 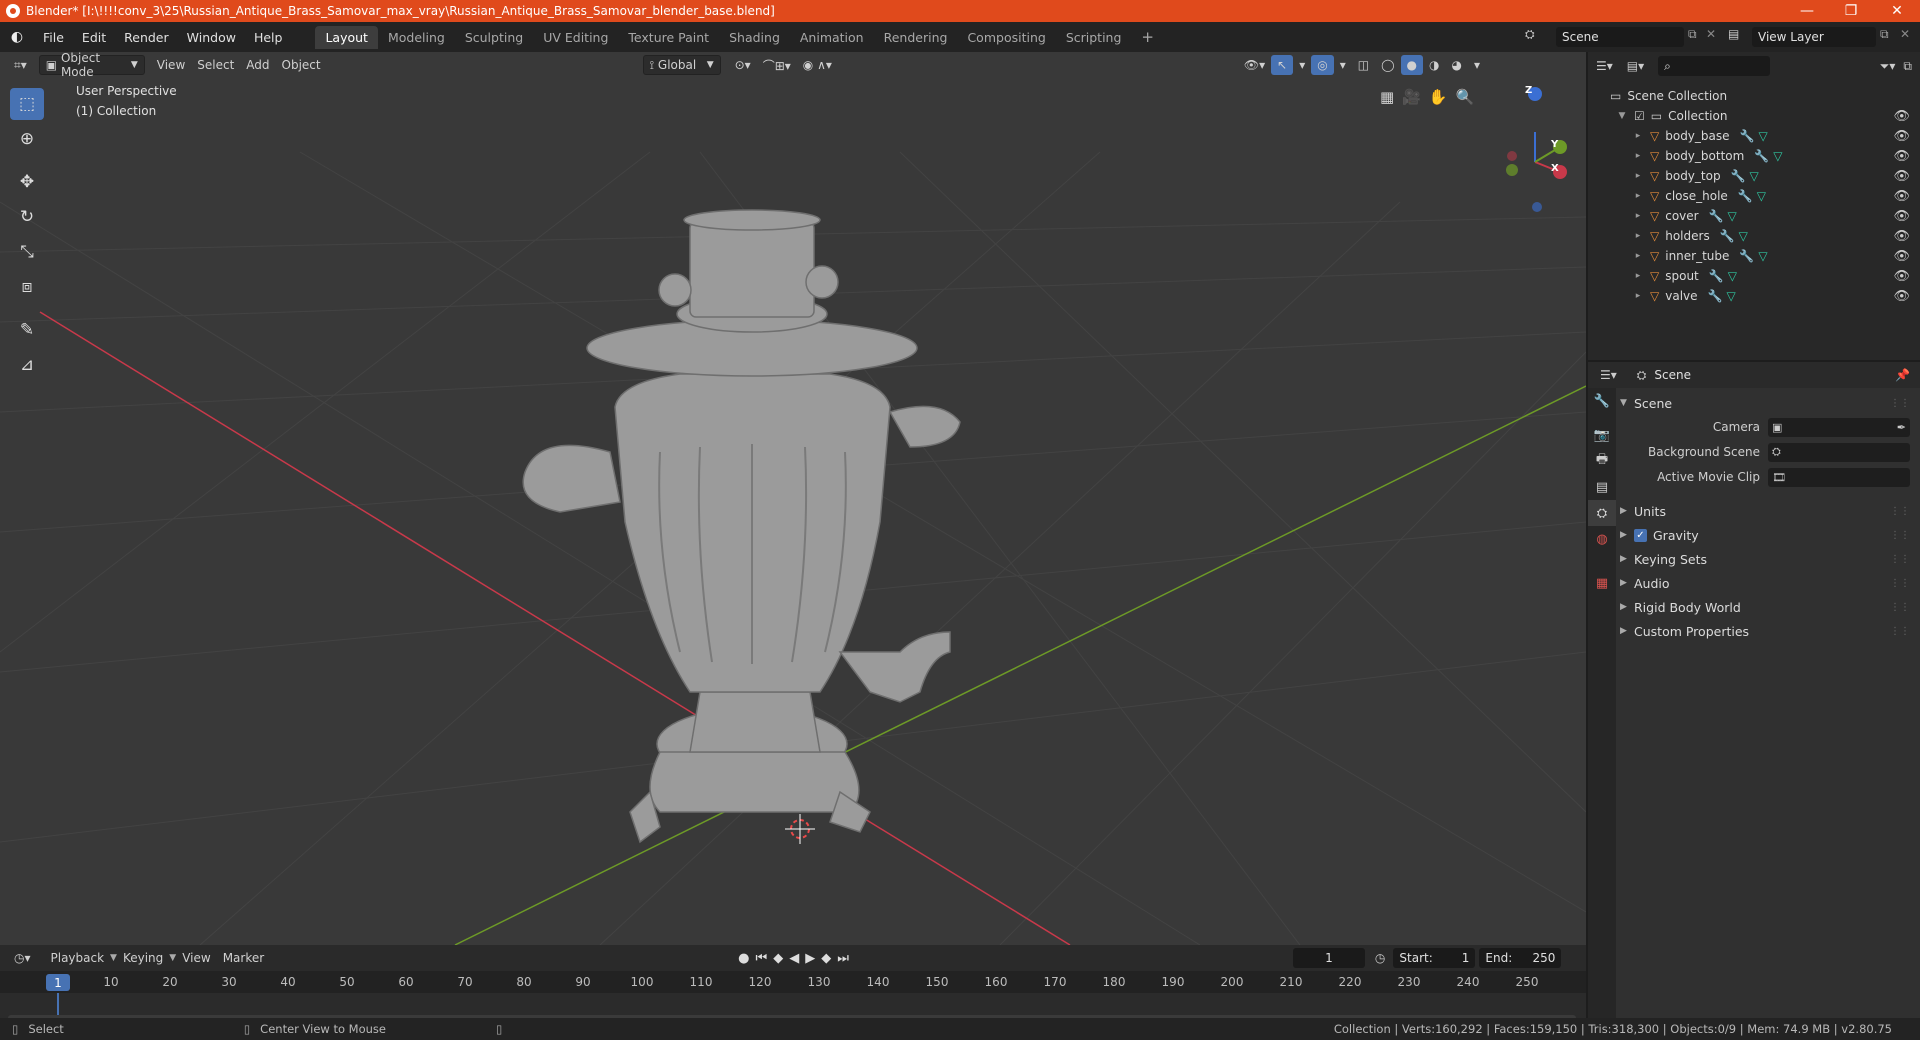 What do you see at coordinates (1754, 156) in the screenshot?
I see `outliner-object-row: ▸ ▽ body_bottom 🔧 ▽ 👁` at bounding box center [1754, 156].